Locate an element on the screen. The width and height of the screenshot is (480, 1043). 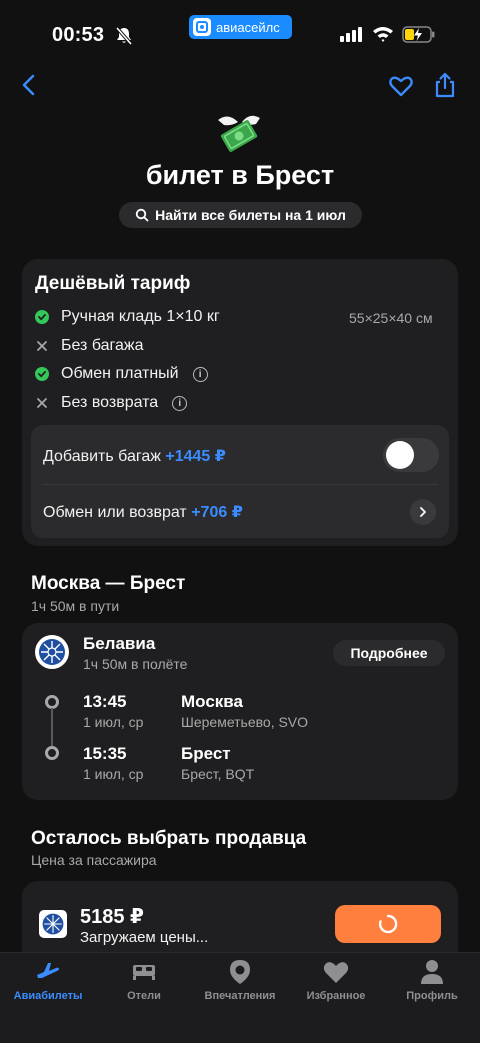
tab-favorites: Избранное is located at coordinates (336, 980).